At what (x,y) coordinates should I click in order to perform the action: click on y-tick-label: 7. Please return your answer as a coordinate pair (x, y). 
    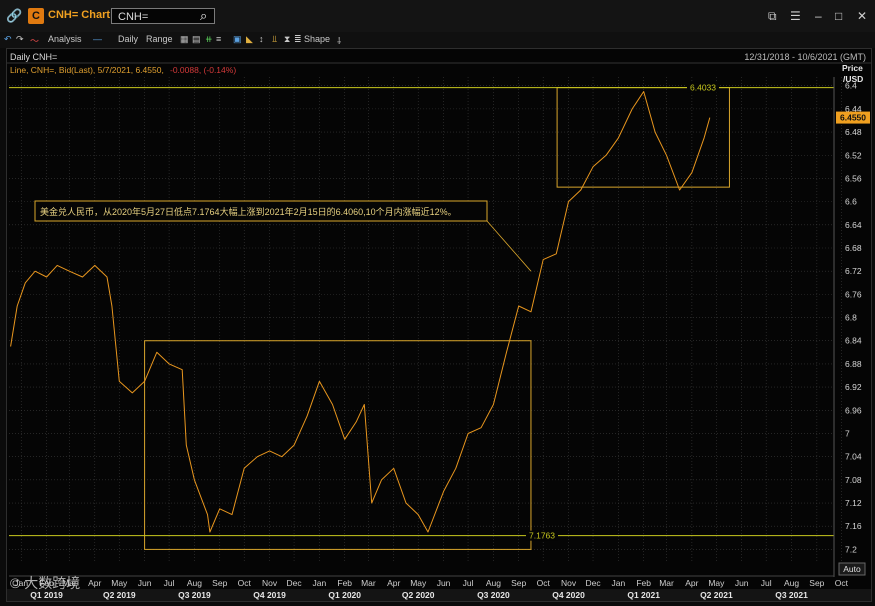
    Looking at the image, I should click on (847, 433).